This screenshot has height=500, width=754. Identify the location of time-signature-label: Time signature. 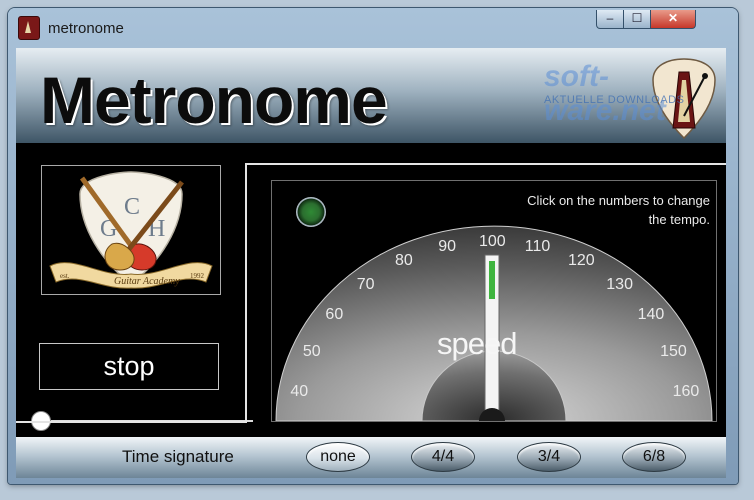
(178, 456).